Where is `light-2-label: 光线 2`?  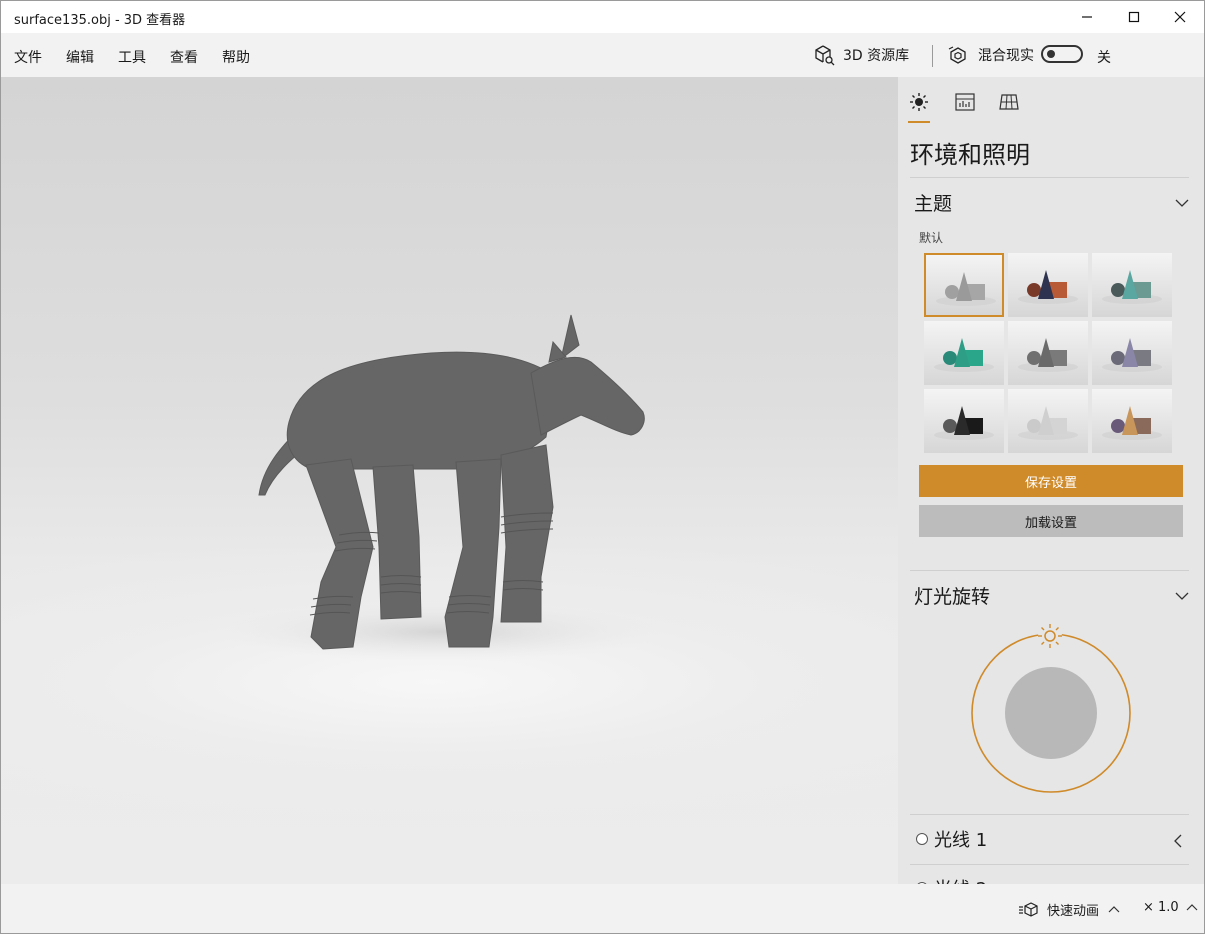 light-2-label: 光线 2 is located at coordinates (960, 879).